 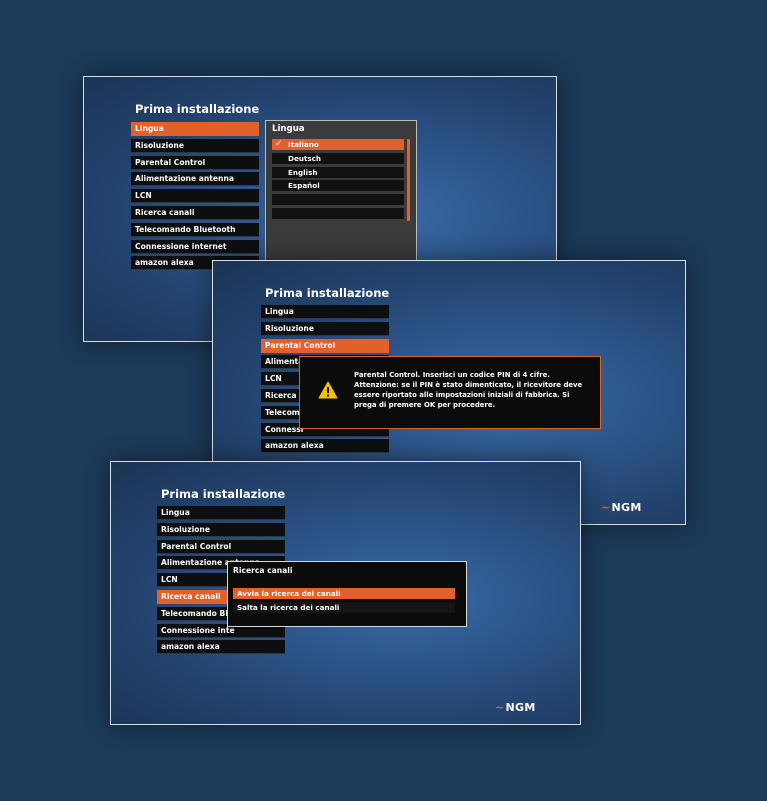 What do you see at coordinates (425, 405) in the screenshot?
I see `dialog-line: prega di premere OK per procedere.` at bounding box center [425, 405].